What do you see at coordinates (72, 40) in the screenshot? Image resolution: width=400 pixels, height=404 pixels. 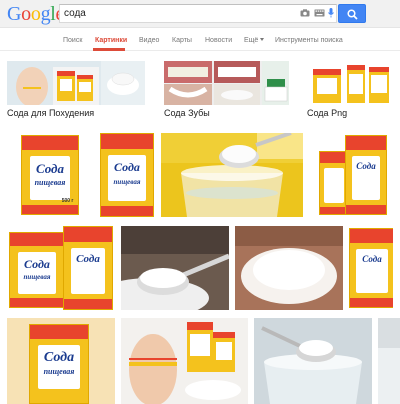 I see `tab-web: Поиск` at bounding box center [72, 40].